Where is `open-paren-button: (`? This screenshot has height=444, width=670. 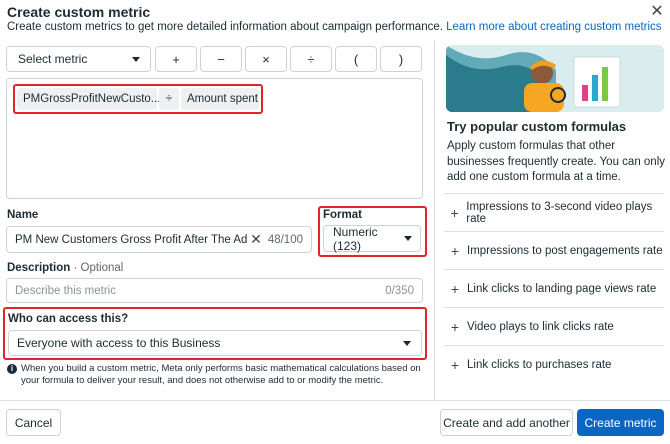 open-paren-button: ( is located at coordinates (356, 59).